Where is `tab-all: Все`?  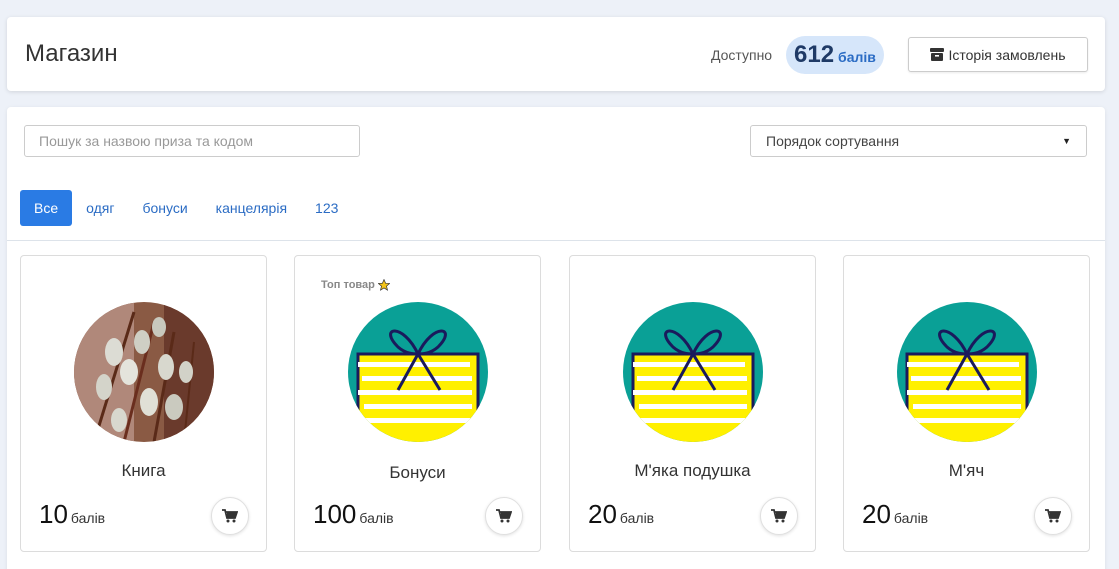
tab-all: Все is located at coordinates (46, 208).